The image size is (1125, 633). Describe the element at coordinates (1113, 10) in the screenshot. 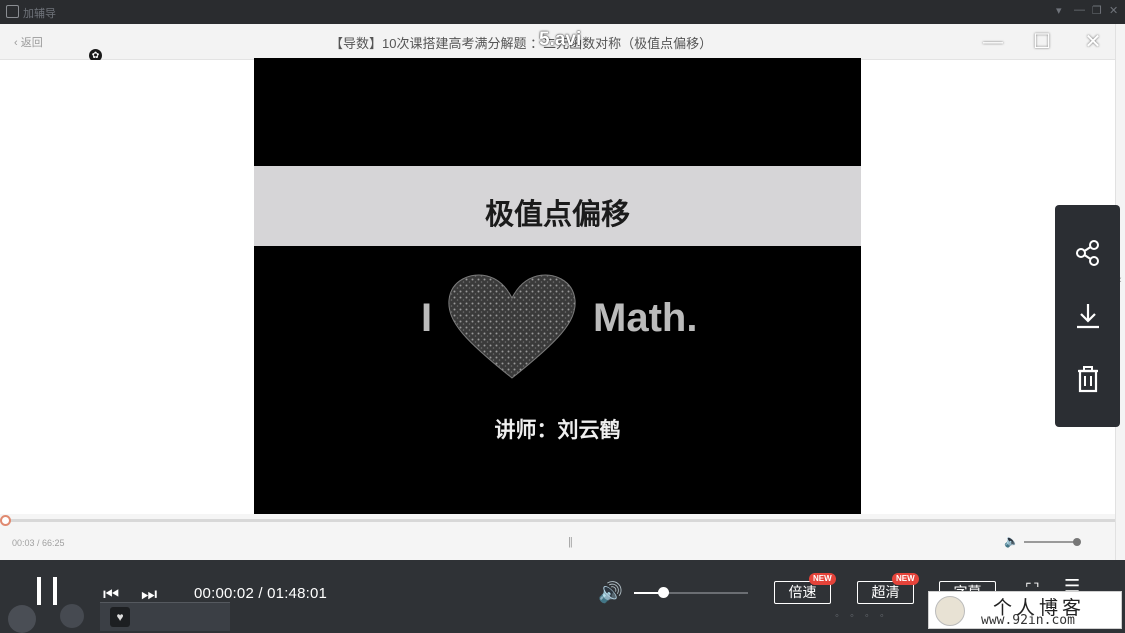

I see `close-app-icon: ✕` at that location.